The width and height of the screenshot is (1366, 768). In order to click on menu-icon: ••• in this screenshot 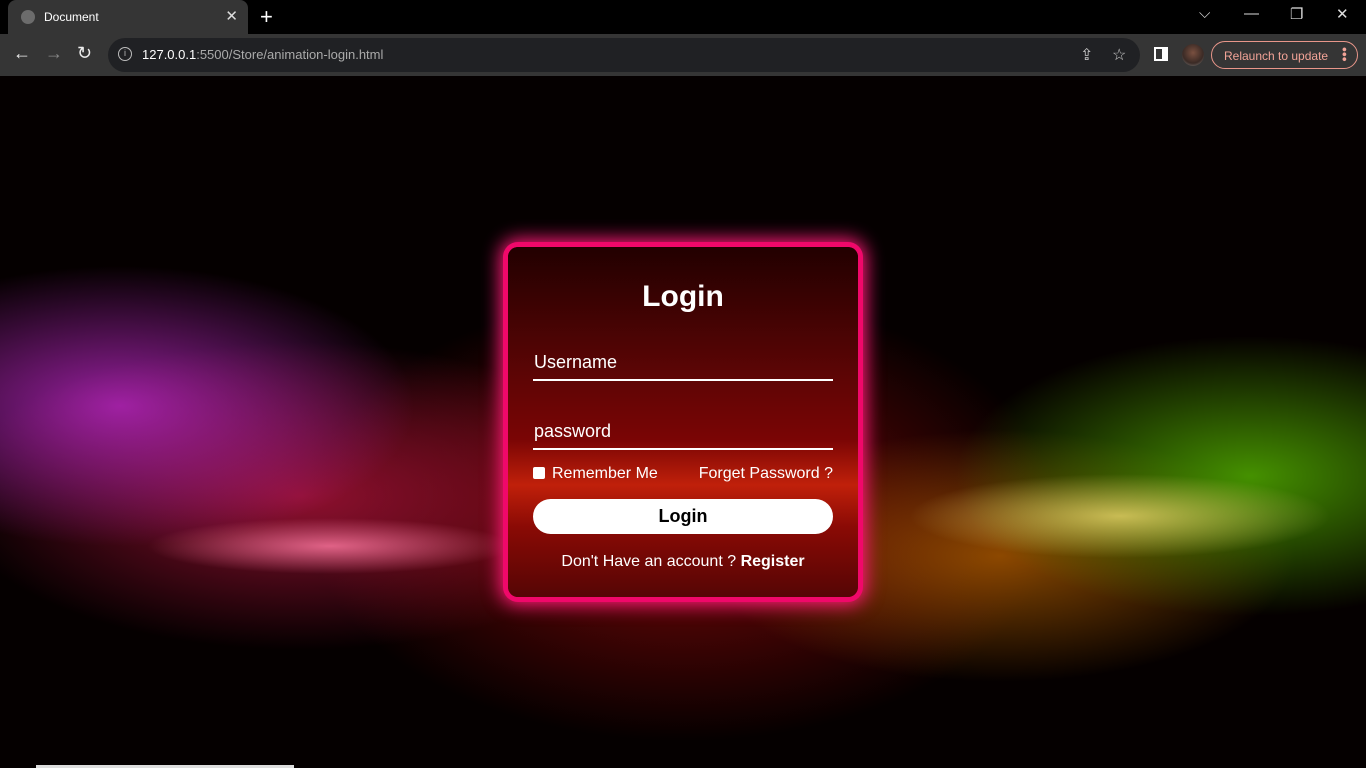, I will do `click(1345, 54)`.